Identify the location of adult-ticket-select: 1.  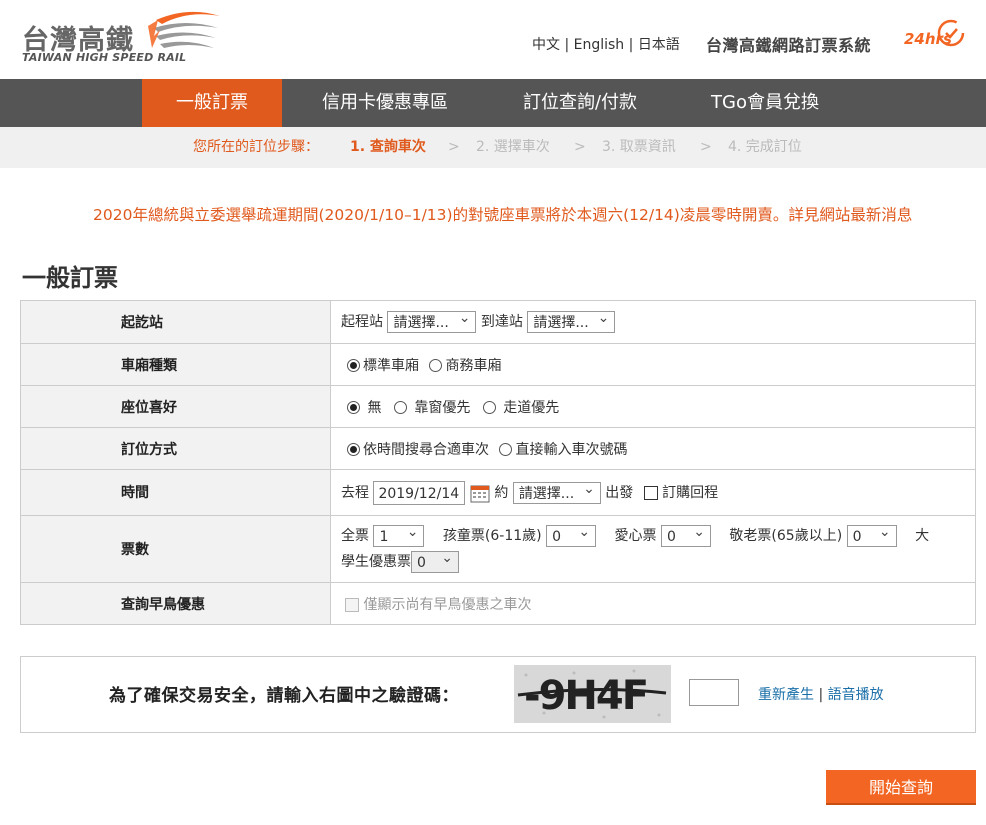
(399, 534).